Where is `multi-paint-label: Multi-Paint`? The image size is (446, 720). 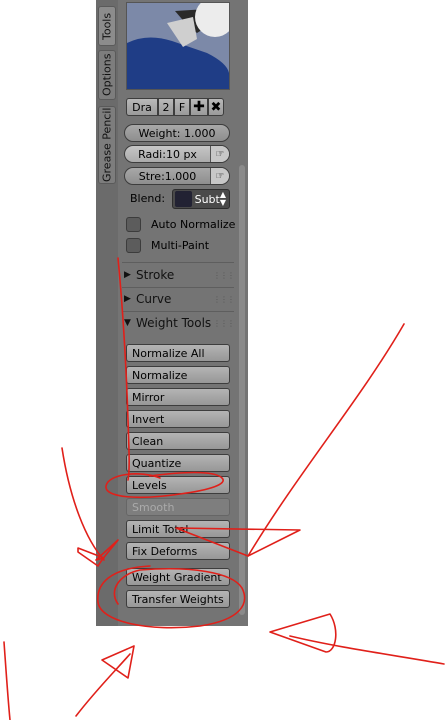 multi-paint-label: Multi-Paint is located at coordinates (180, 245).